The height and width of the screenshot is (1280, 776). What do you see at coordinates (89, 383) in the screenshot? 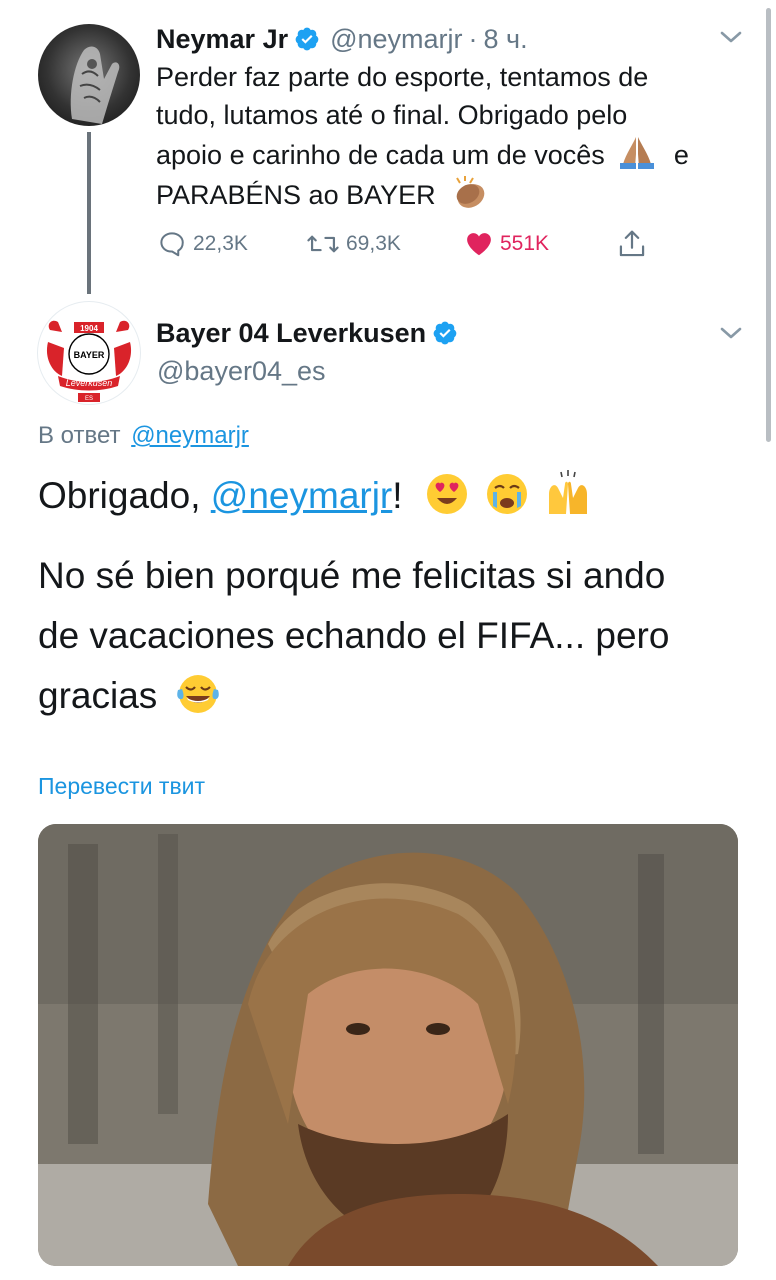
I see `logo-city: Leverkusen` at bounding box center [89, 383].